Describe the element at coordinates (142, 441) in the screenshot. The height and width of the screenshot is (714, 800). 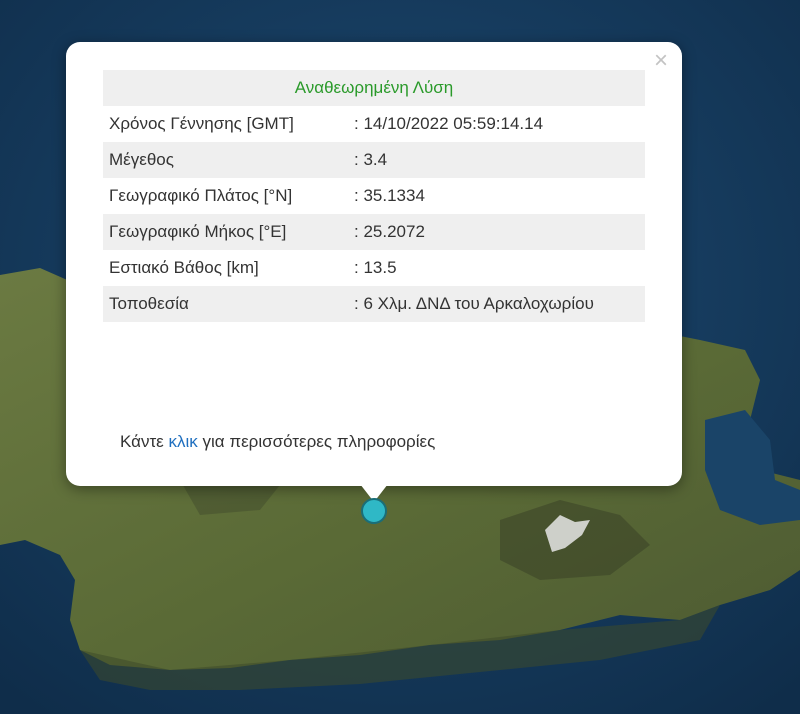
I see `more-prefix: Κάντε` at that location.